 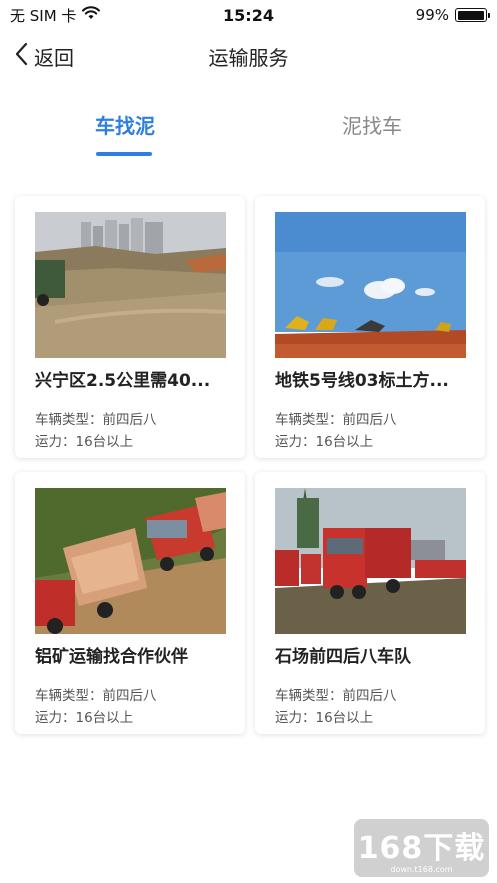 I want to click on status-right: 99%, so click(x=452, y=15).